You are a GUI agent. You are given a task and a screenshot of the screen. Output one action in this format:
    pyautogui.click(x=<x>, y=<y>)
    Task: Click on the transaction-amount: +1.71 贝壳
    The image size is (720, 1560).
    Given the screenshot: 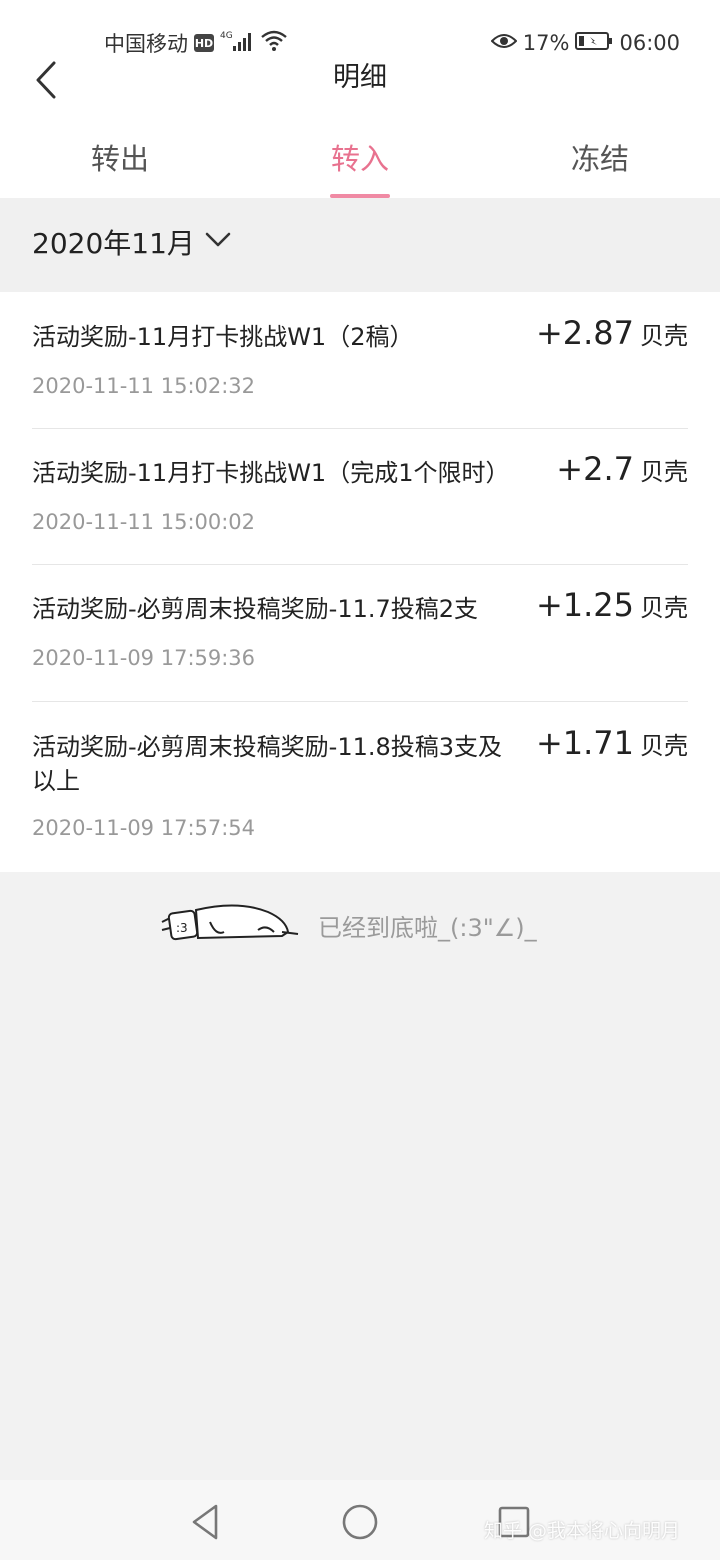 What is the action you would take?
    pyautogui.click(x=612, y=743)
    